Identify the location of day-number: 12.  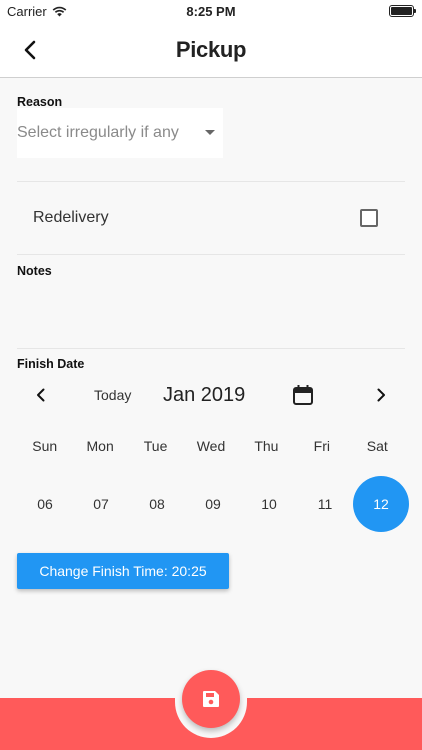
(381, 504).